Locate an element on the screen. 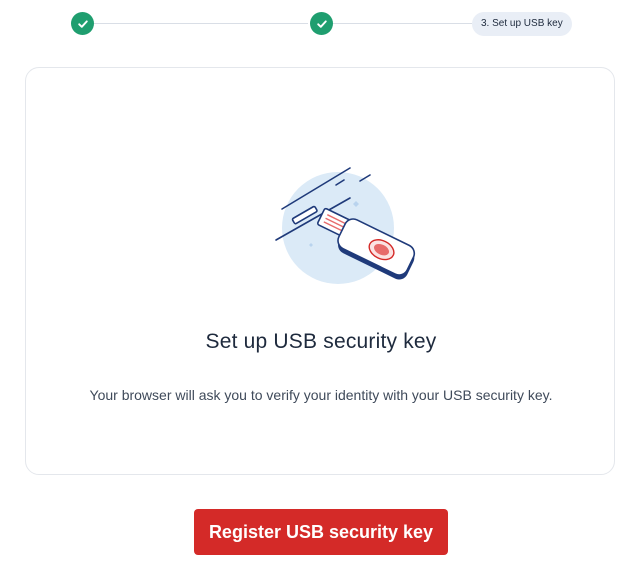  step-3-current: 3. Set up USB key is located at coordinates (522, 24).